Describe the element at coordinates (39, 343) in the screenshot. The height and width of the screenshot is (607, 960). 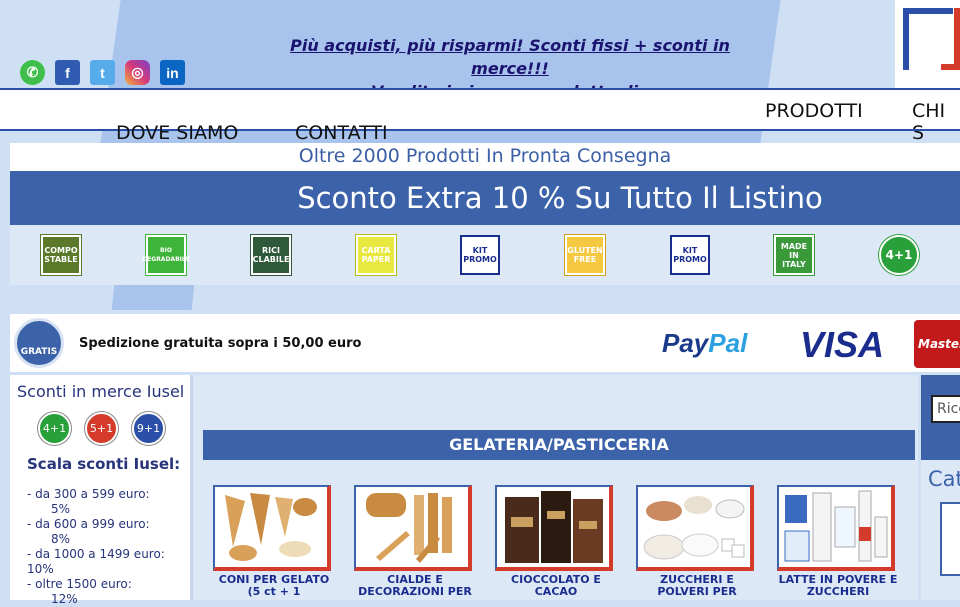
I see `truck-icon: GRATIS` at that location.